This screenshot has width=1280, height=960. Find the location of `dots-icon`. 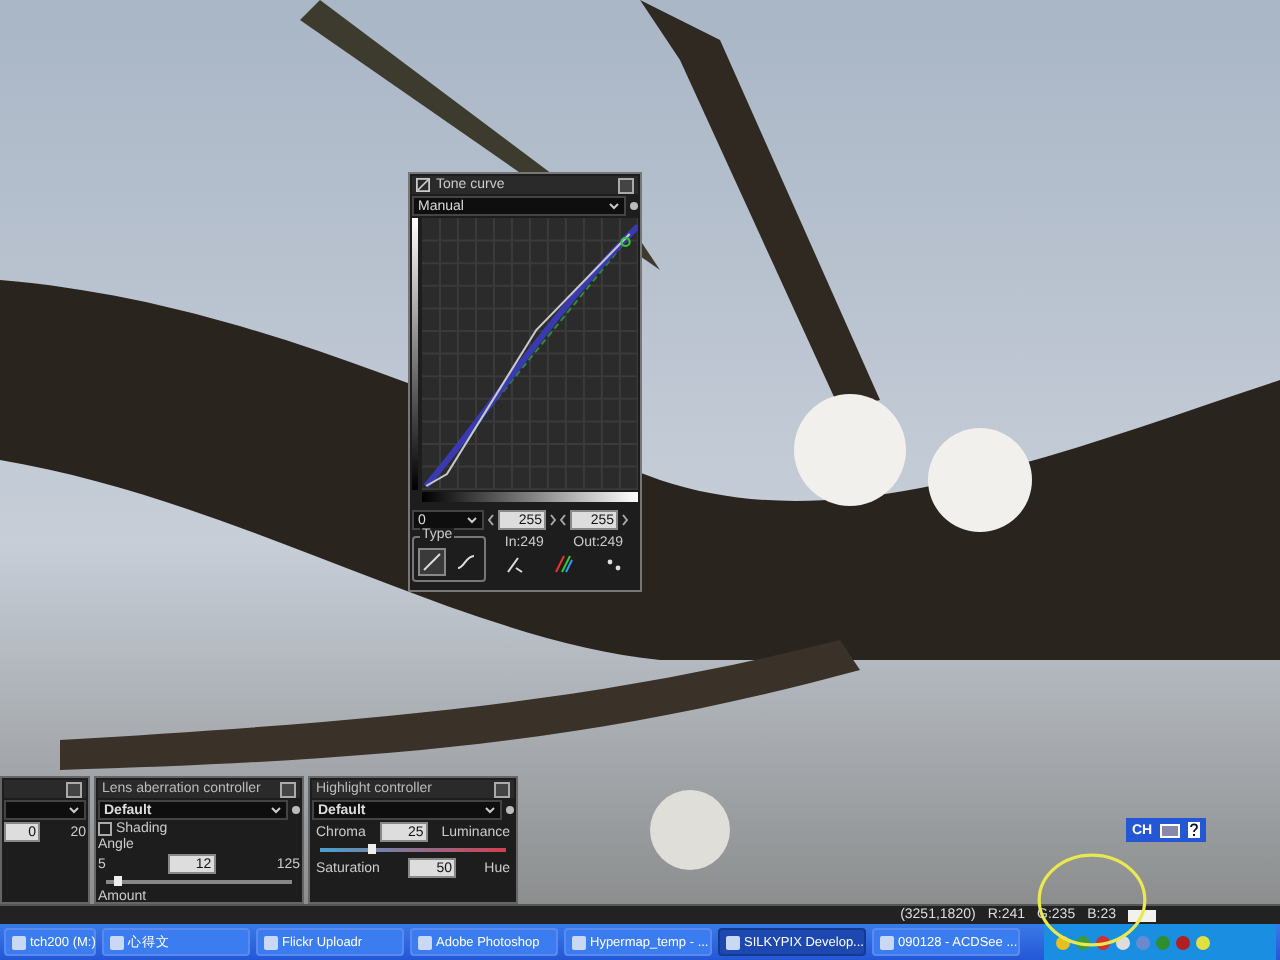

dots-icon is located at coordinates (613, 564).